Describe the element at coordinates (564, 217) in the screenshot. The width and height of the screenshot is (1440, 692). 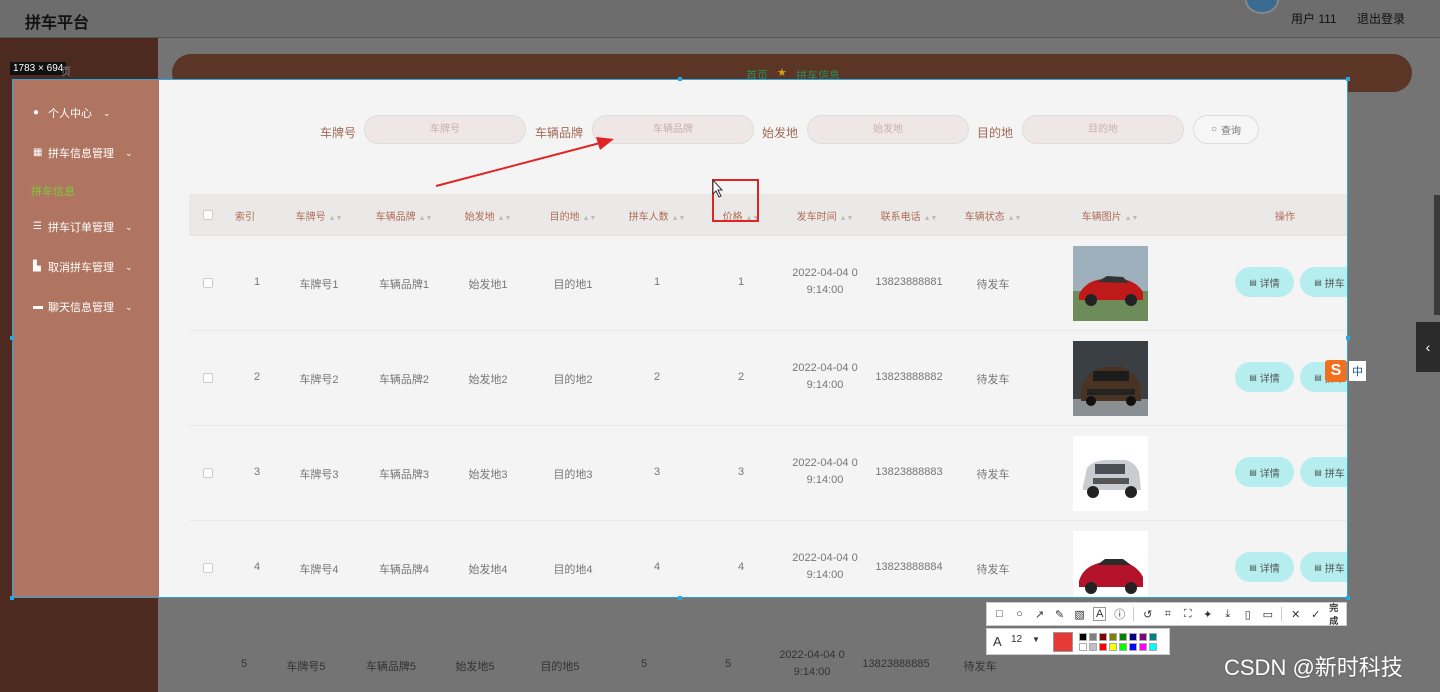
I see `column-header-label: 目的地` at that location.